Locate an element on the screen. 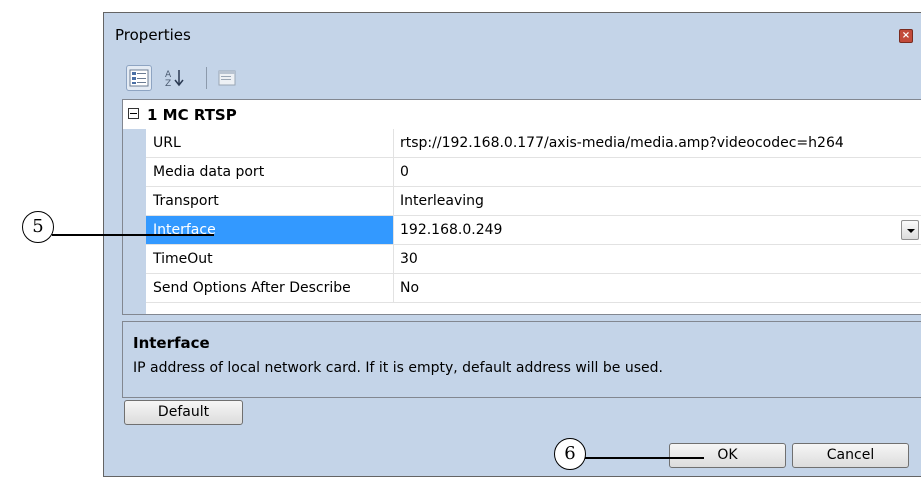  property-value: 192.168.0.249 is located at coordinates (658, 230).